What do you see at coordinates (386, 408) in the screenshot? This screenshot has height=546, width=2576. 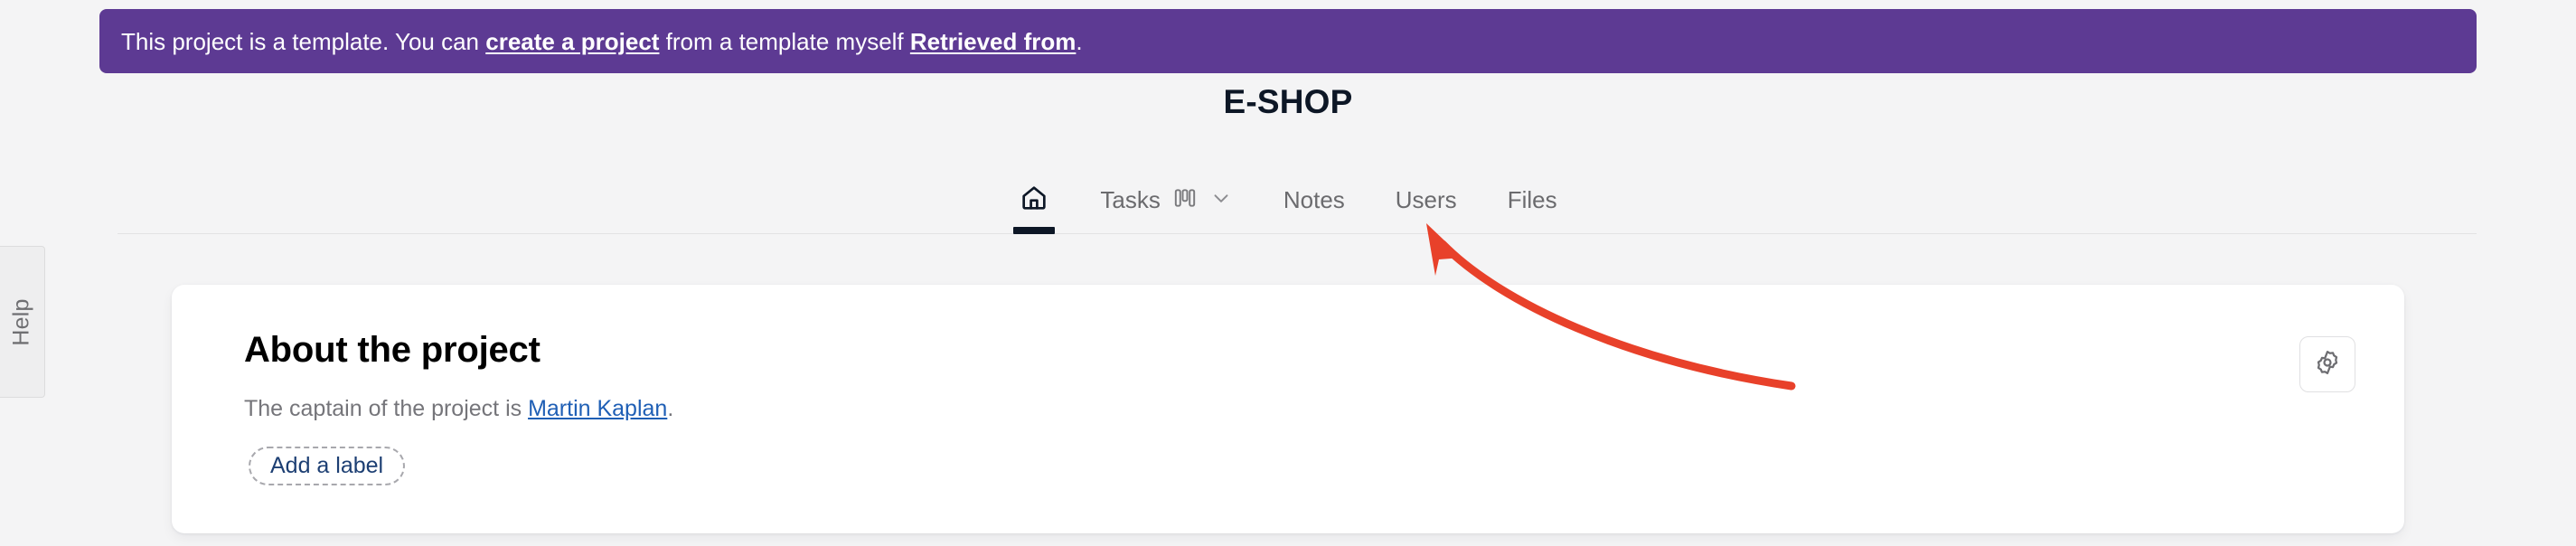 I see `captain-prefix: The captain of the project is` at bounding box center [386, 408].